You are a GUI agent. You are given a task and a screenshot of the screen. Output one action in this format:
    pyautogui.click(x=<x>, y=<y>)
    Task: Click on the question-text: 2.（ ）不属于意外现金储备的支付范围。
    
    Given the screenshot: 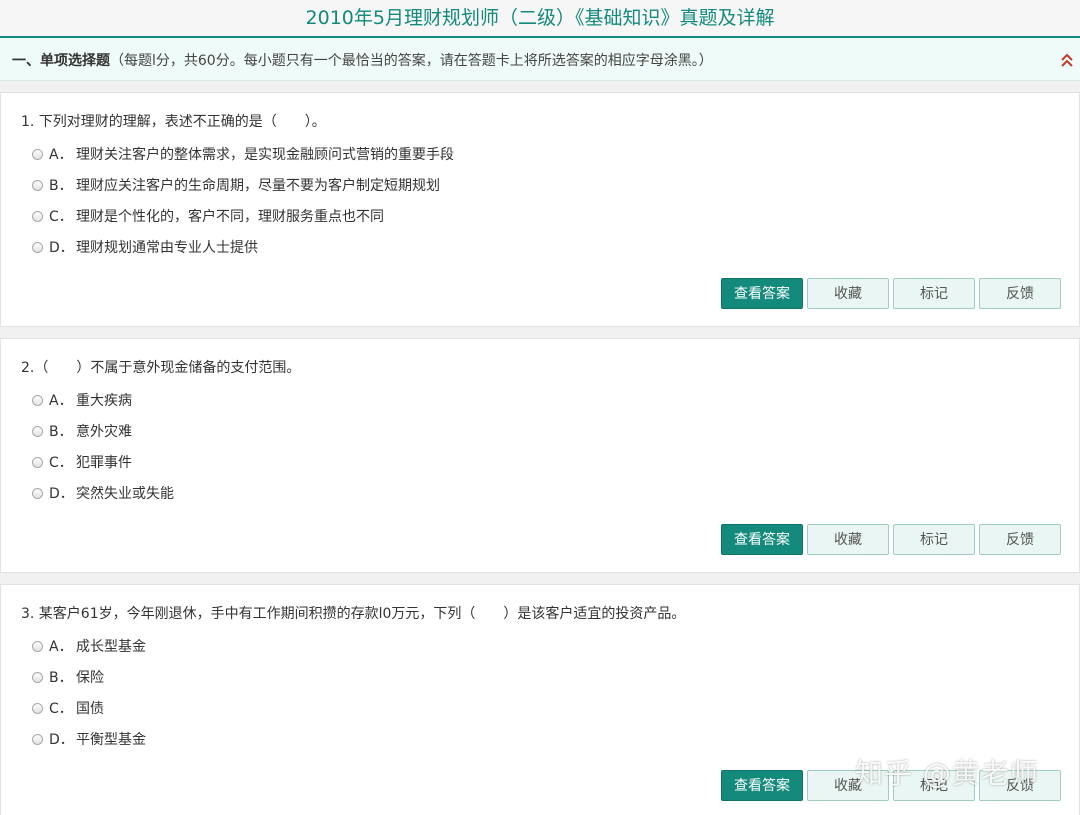 What is the action you would take?
    pyautogui.click(x=161, y=368)
    